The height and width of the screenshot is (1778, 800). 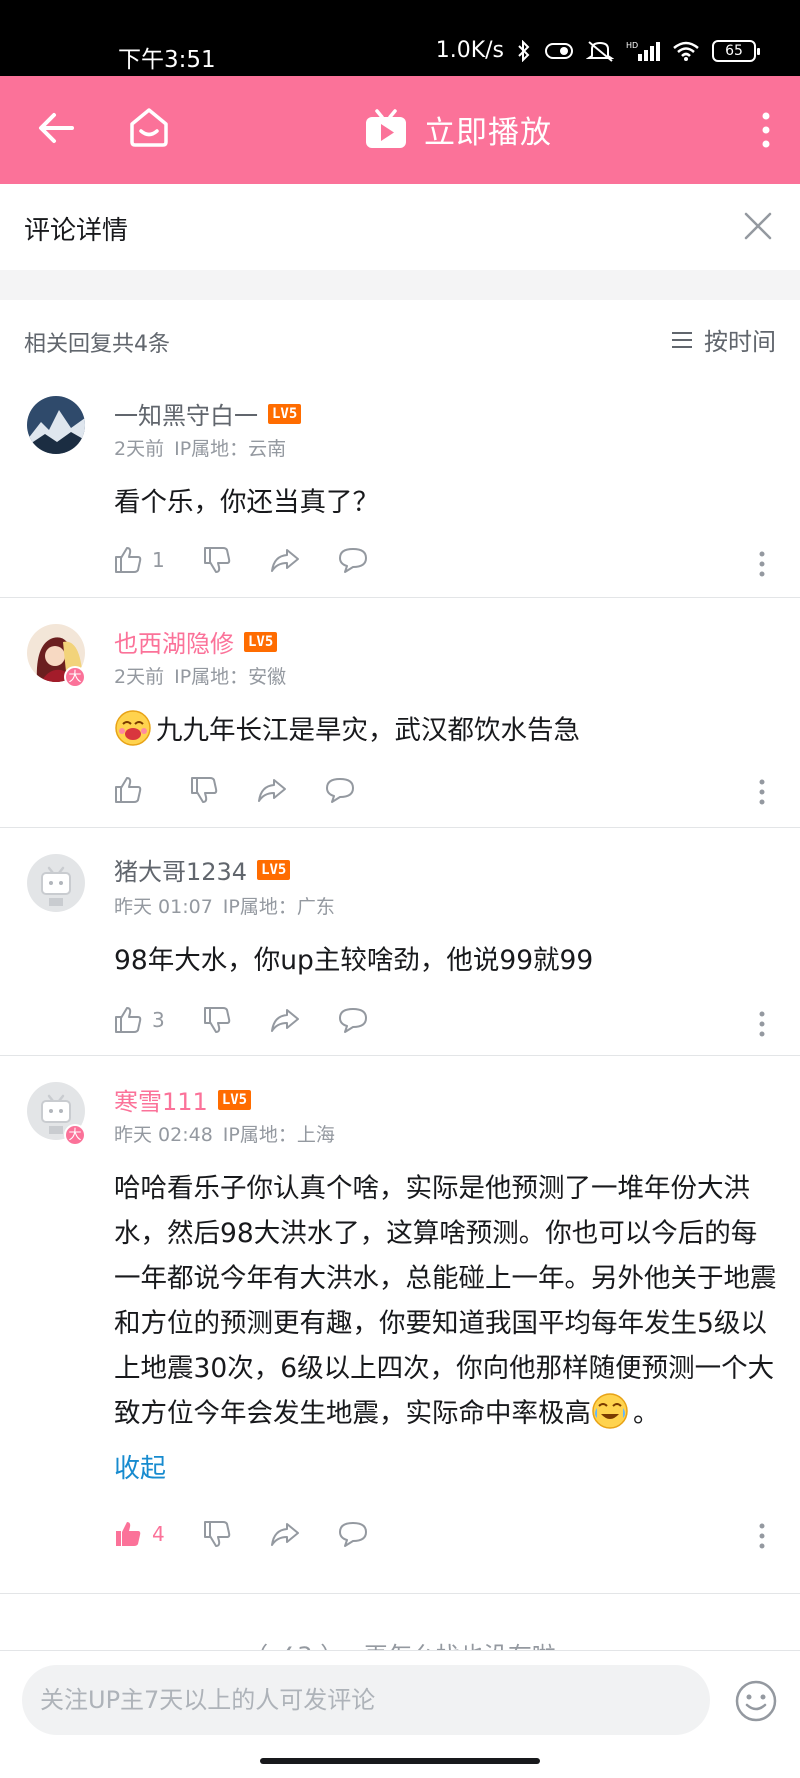 I want to click on like-count: 4, so click(x=158, y=1534).